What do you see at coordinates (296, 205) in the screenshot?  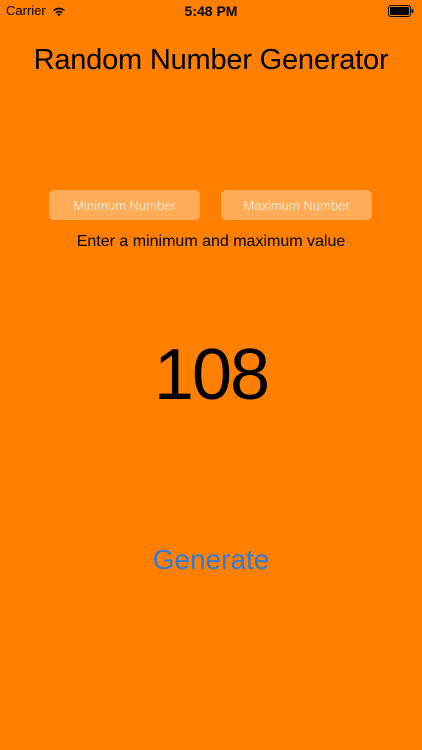 I see `maximum-number-input` at bounding box center [296, 205].